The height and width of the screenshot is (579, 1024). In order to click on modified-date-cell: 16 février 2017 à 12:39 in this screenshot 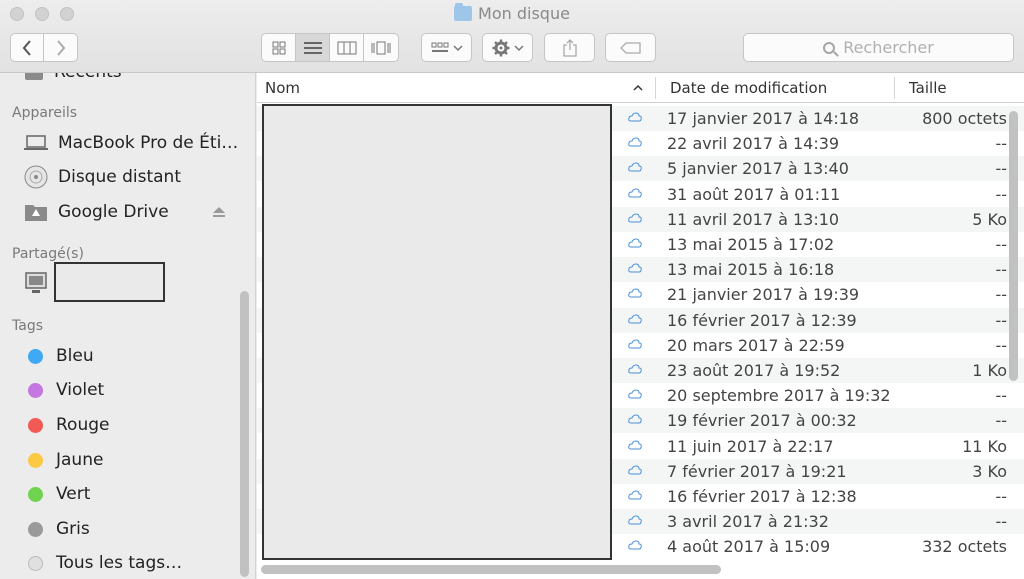, I will do `click(762, 320)`.